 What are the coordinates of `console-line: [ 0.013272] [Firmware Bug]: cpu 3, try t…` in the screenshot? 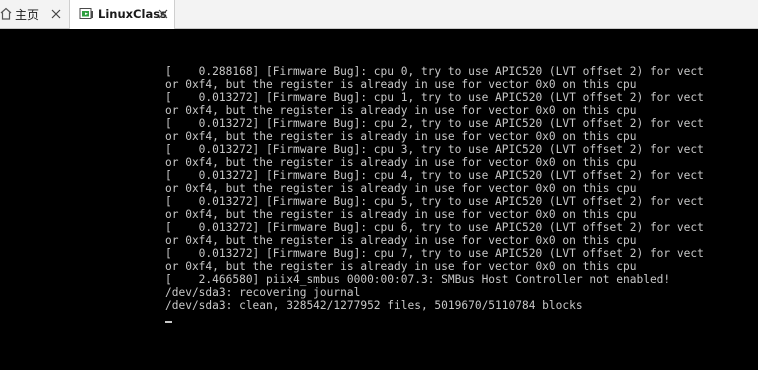 It's located at (434, 149).